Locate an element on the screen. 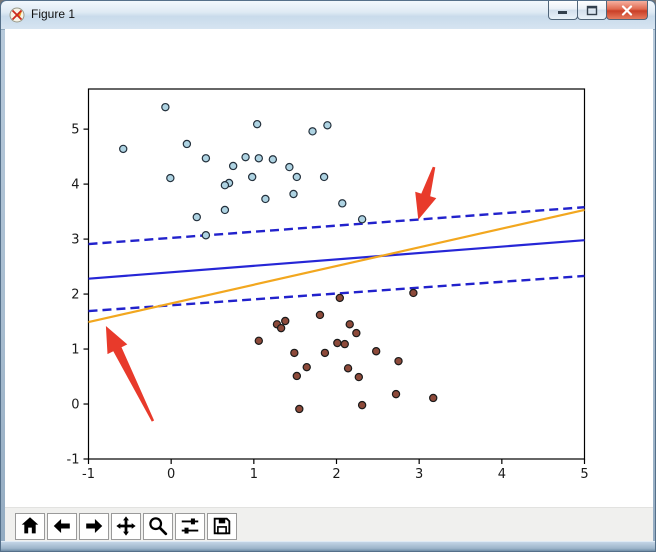  x-tick-label: 0 is located at coordinates (171, 474).